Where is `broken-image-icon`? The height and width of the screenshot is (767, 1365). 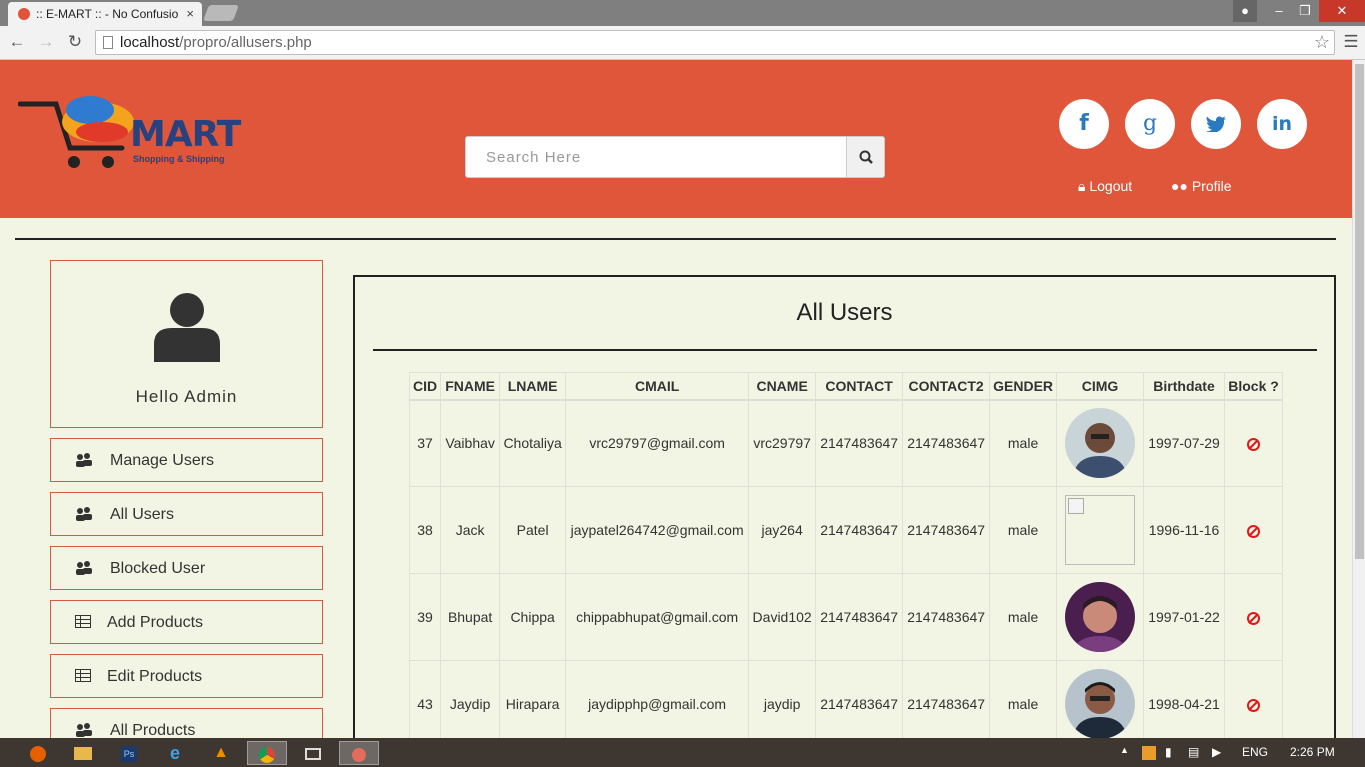 broken-image-icon is located at coordinates (1100, 530).